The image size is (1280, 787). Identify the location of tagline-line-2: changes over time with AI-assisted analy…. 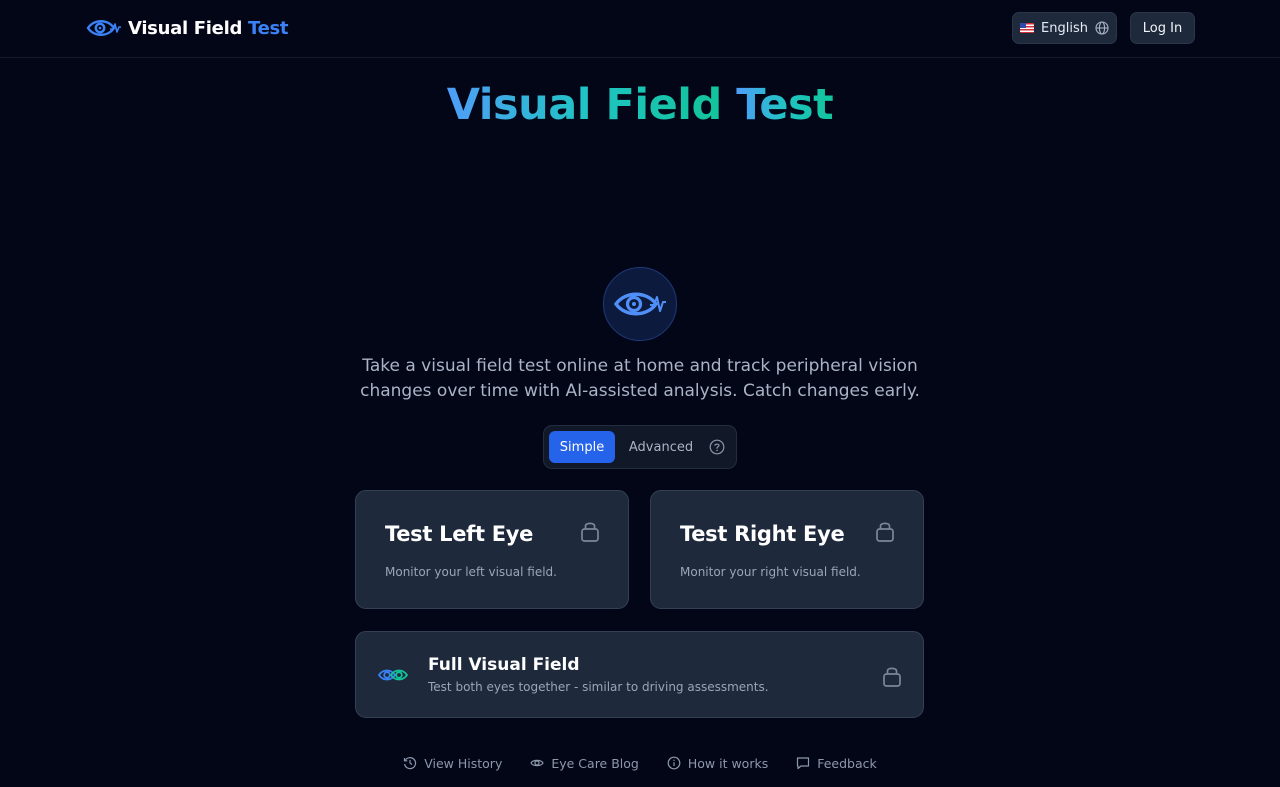
(640, 391).